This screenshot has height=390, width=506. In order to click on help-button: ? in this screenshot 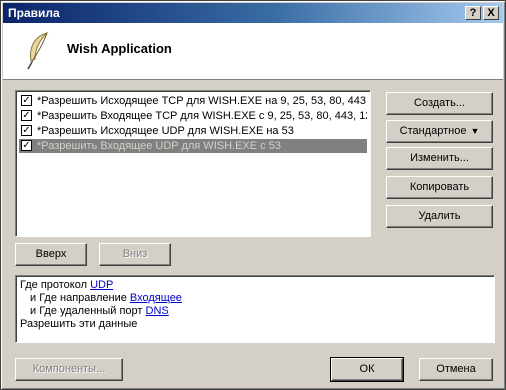, I will do `click(473, 13)`.